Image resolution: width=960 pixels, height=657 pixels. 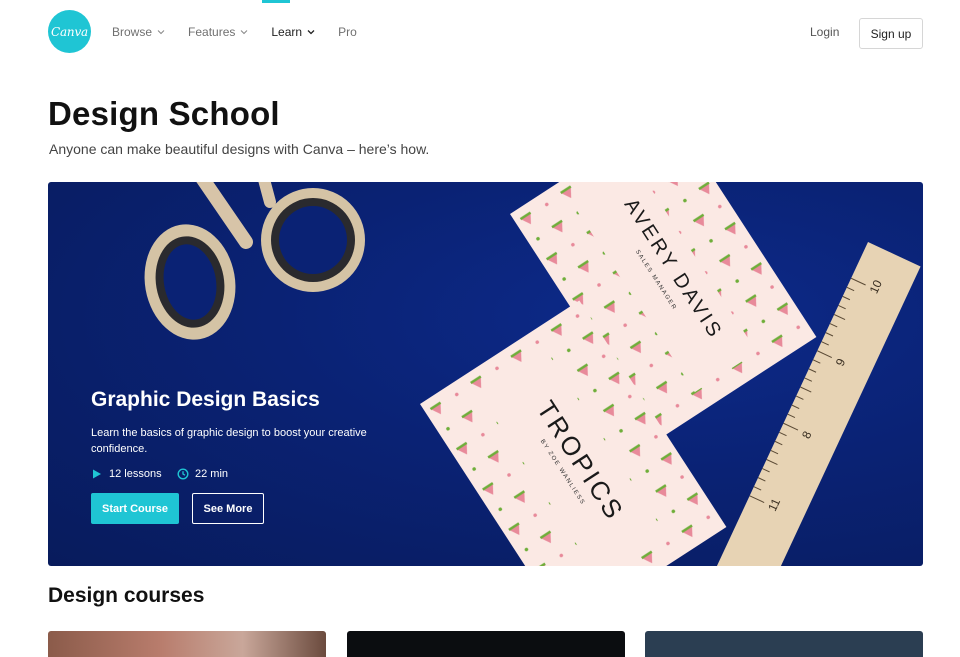 What do you see at coordinates (97, 474) in the screenshot?
I see `play-icon` at bounding box center [97, 474].